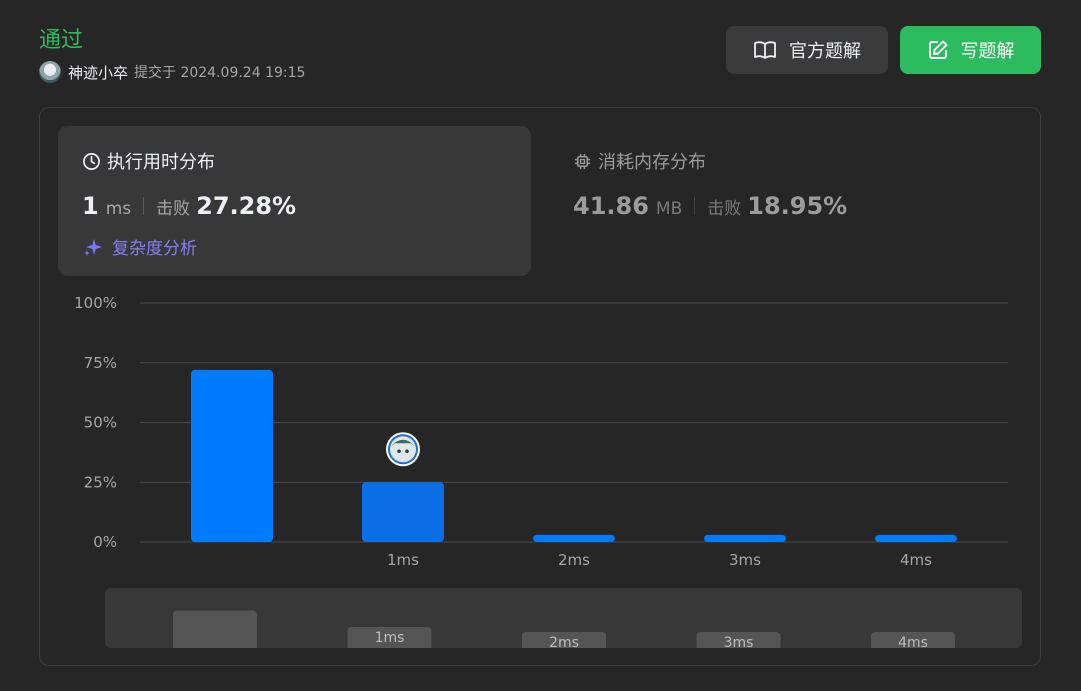 The image size is (1081, 691). I want to click on y-tick-label: 25%, so click(100, 482).